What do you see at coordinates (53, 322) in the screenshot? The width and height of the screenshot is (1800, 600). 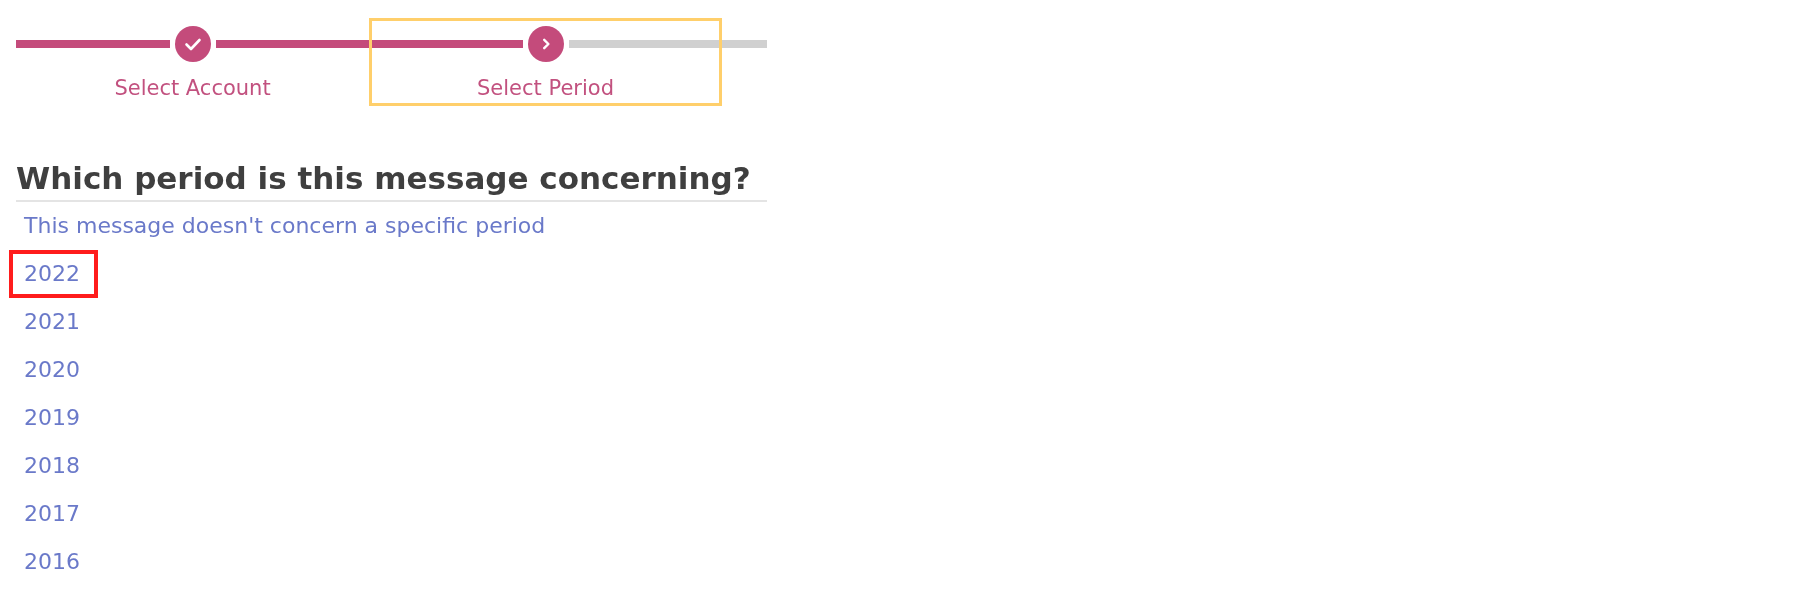 I see `period-option: 2021` at bounding box center [53, 322].